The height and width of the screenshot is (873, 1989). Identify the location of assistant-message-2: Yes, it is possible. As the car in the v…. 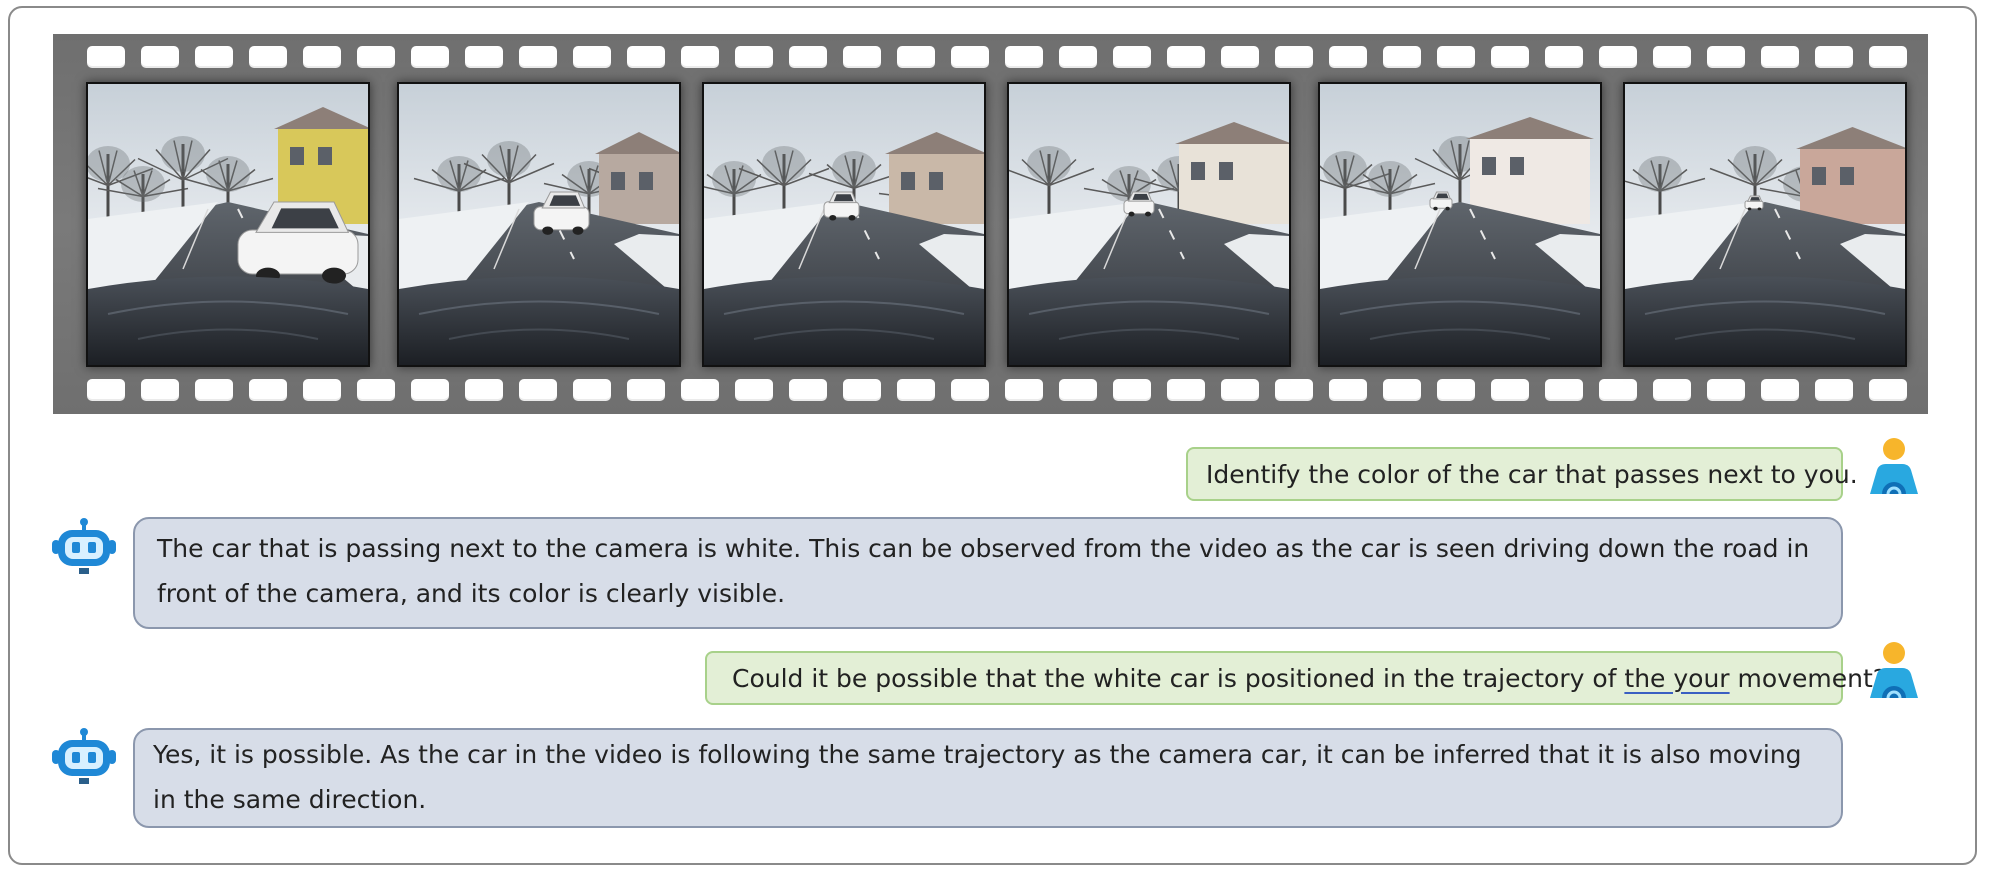
(988, 778).